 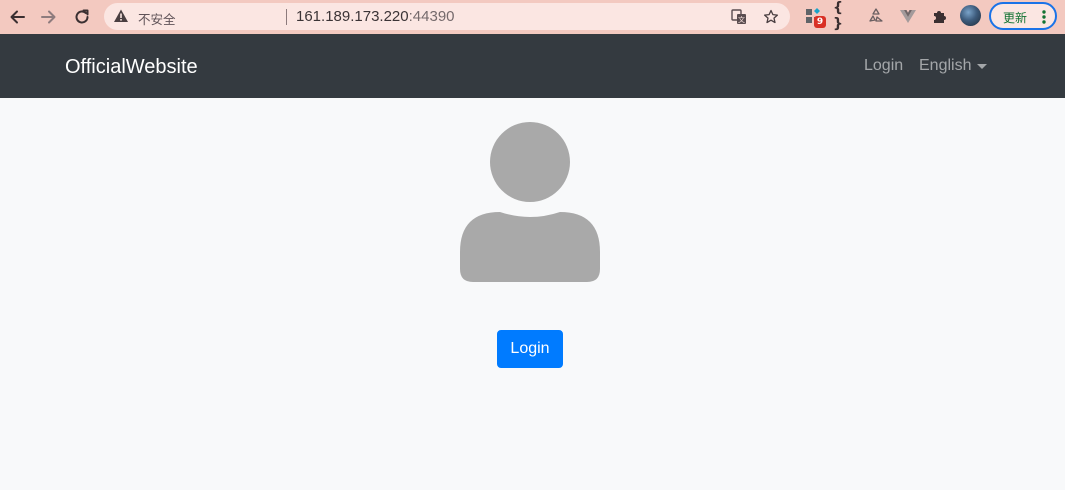 I want to click on site-navbar: OfficialWebsite Login English, so click(x=532, y=66).